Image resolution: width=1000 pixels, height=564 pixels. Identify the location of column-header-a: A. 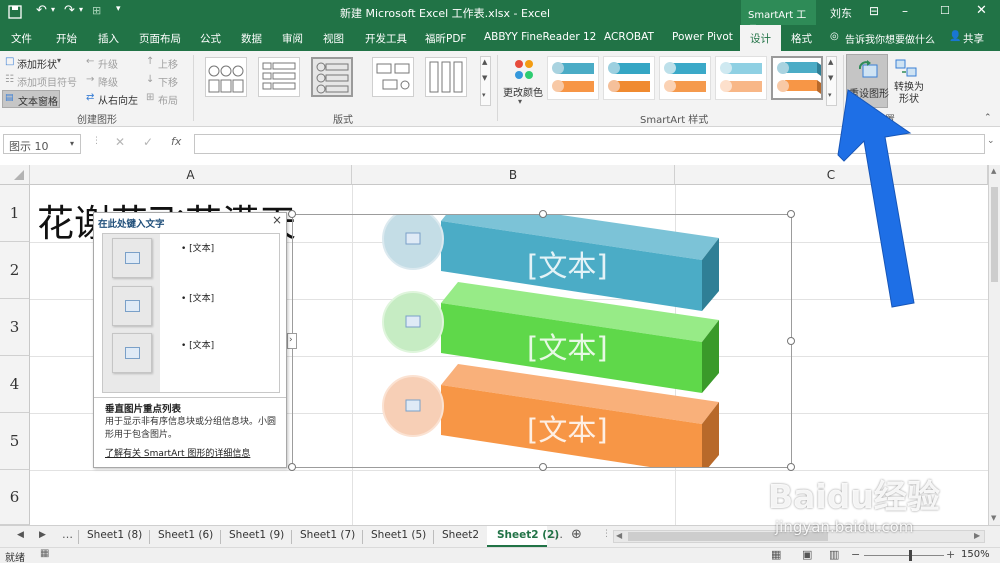
(191, 175).